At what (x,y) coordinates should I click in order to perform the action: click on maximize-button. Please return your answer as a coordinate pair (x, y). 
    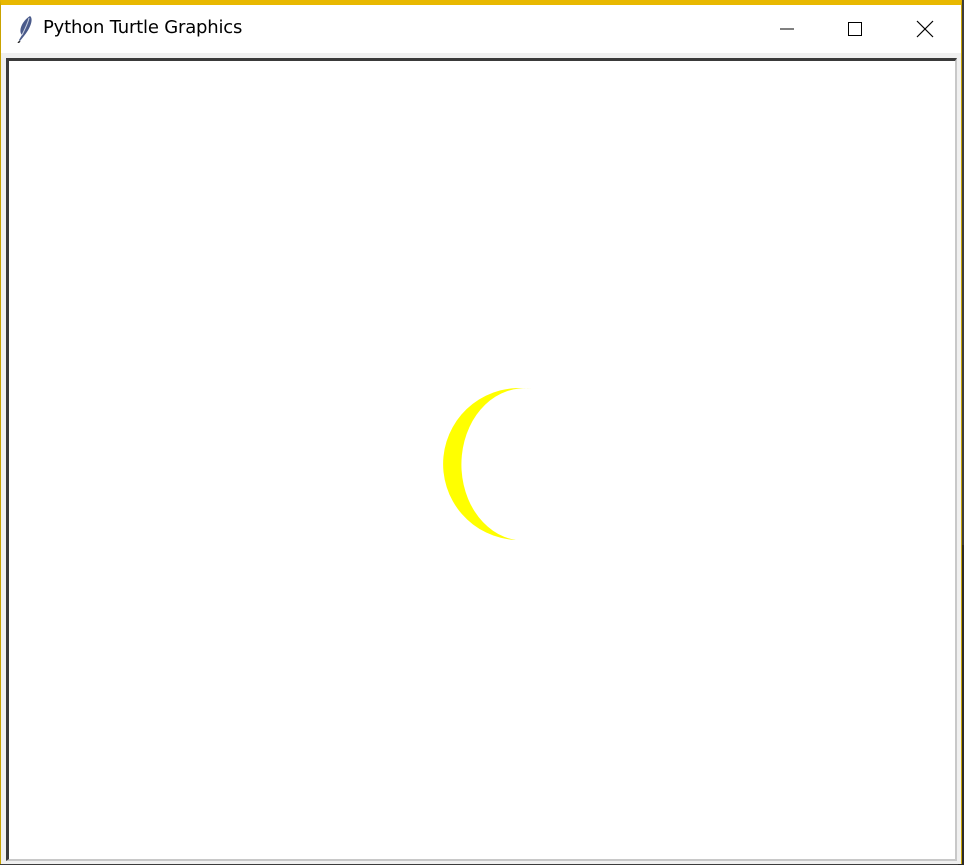
    Looking at the image, I should click on (855, 29).